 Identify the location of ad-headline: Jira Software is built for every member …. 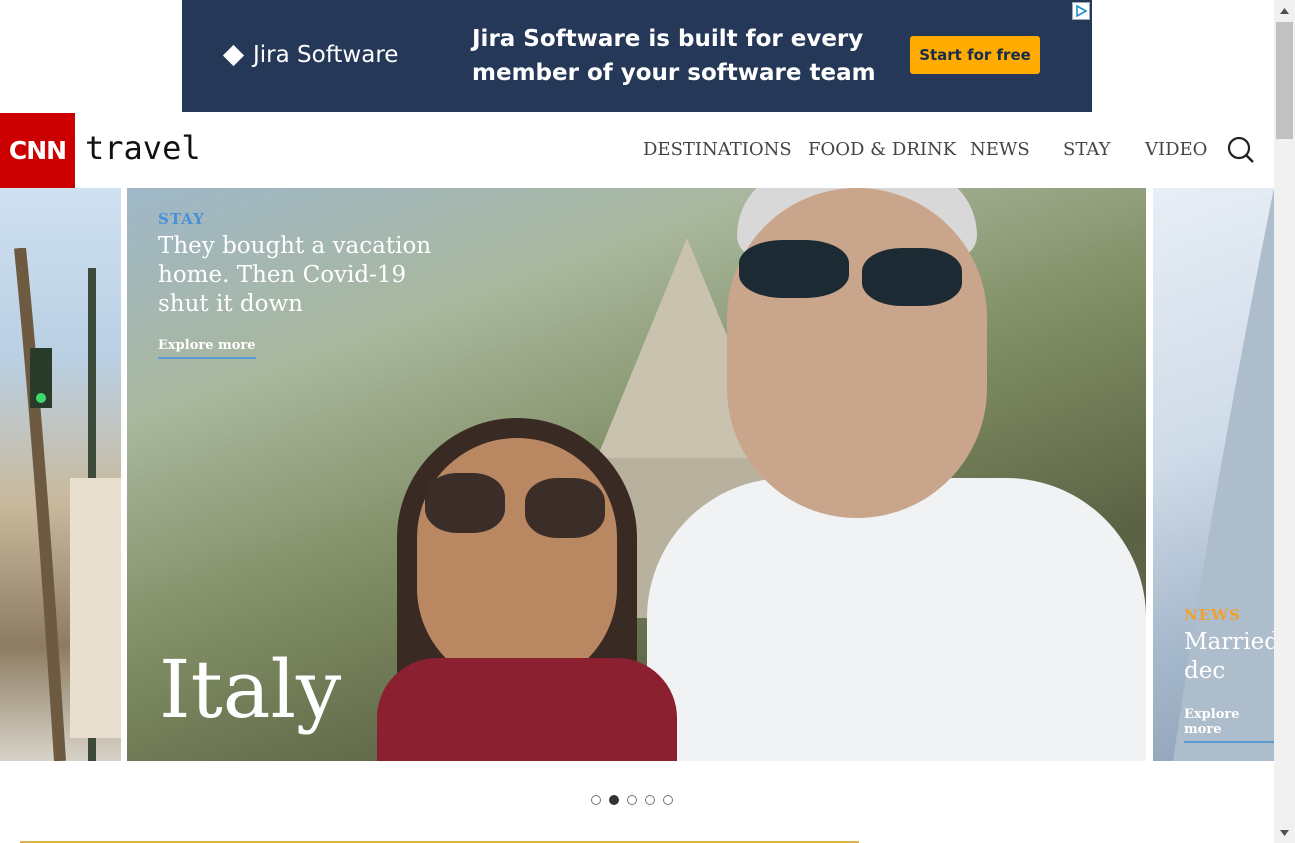
(674, 56).